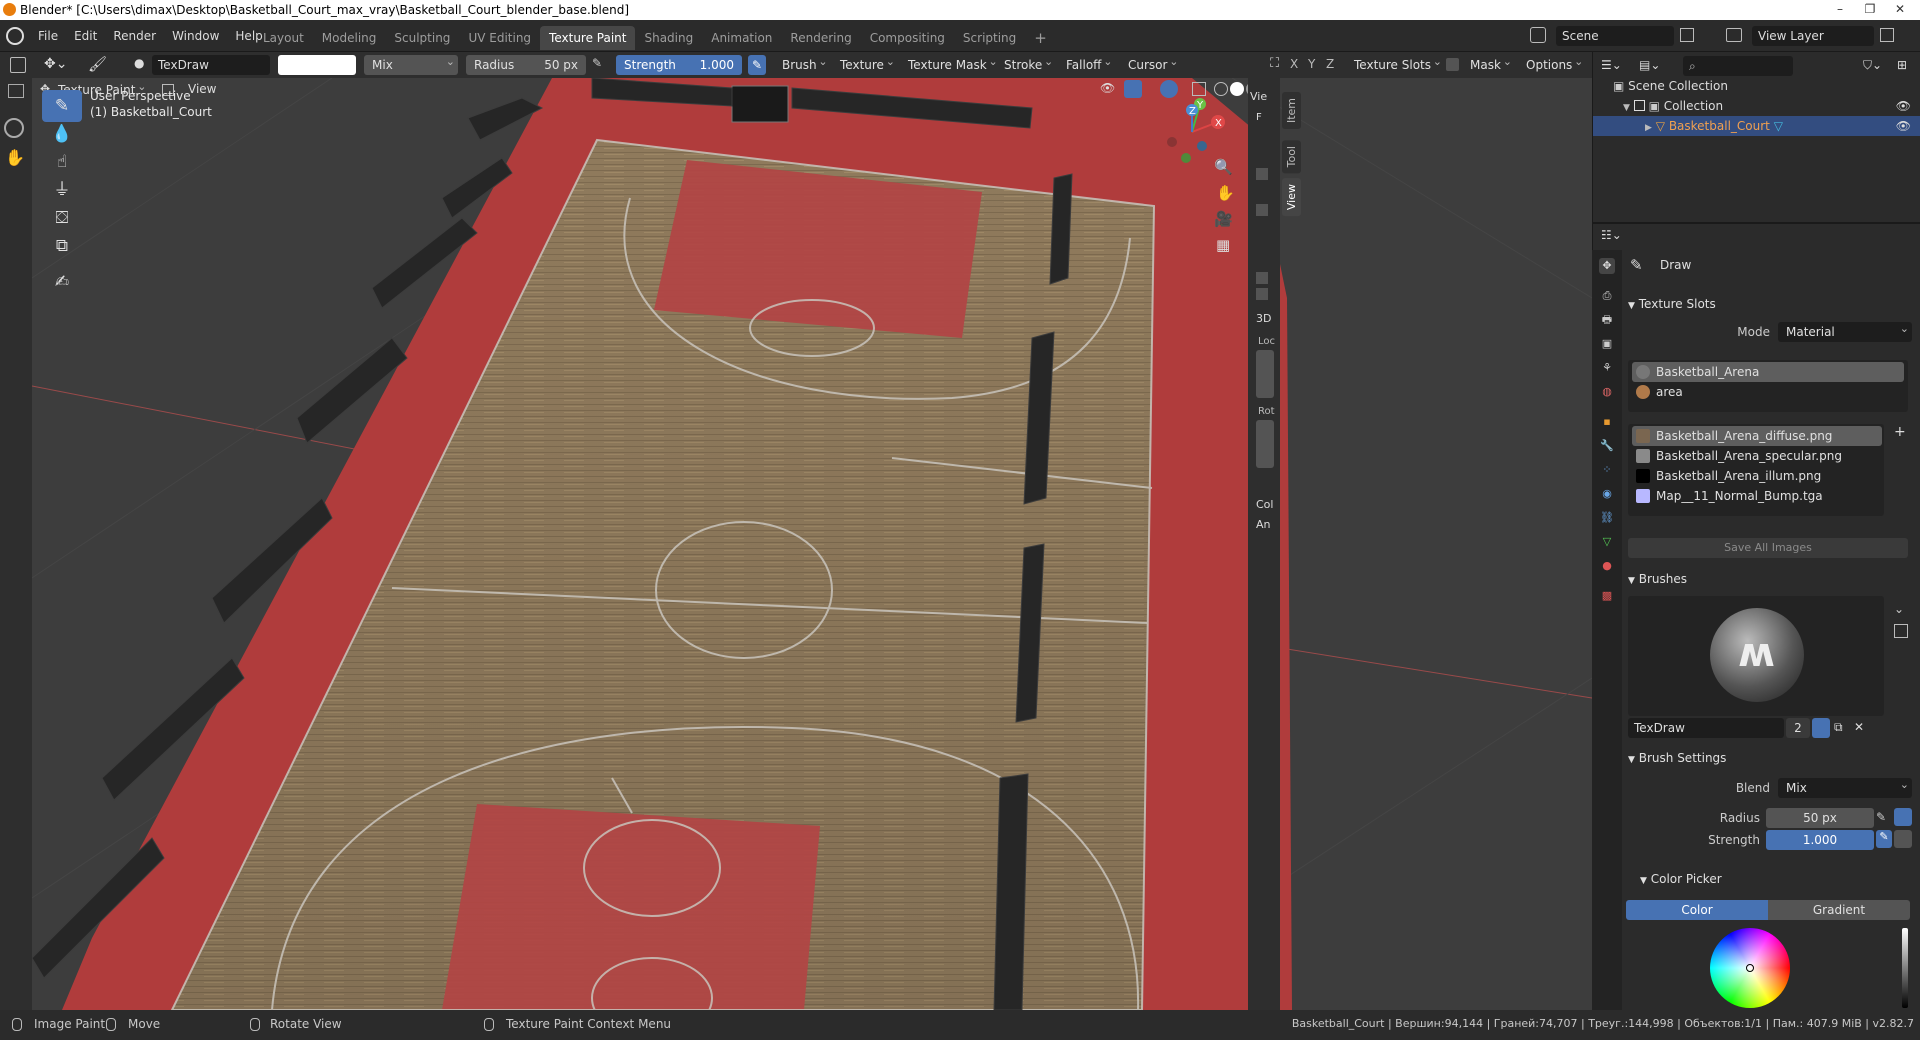 The height and width of the screenshot is (1040, 1920). Describe the element at coordinates (1780, 879) in the screenshot. I see `color-picker-panel-header: ▼ Color Picker` at that location.